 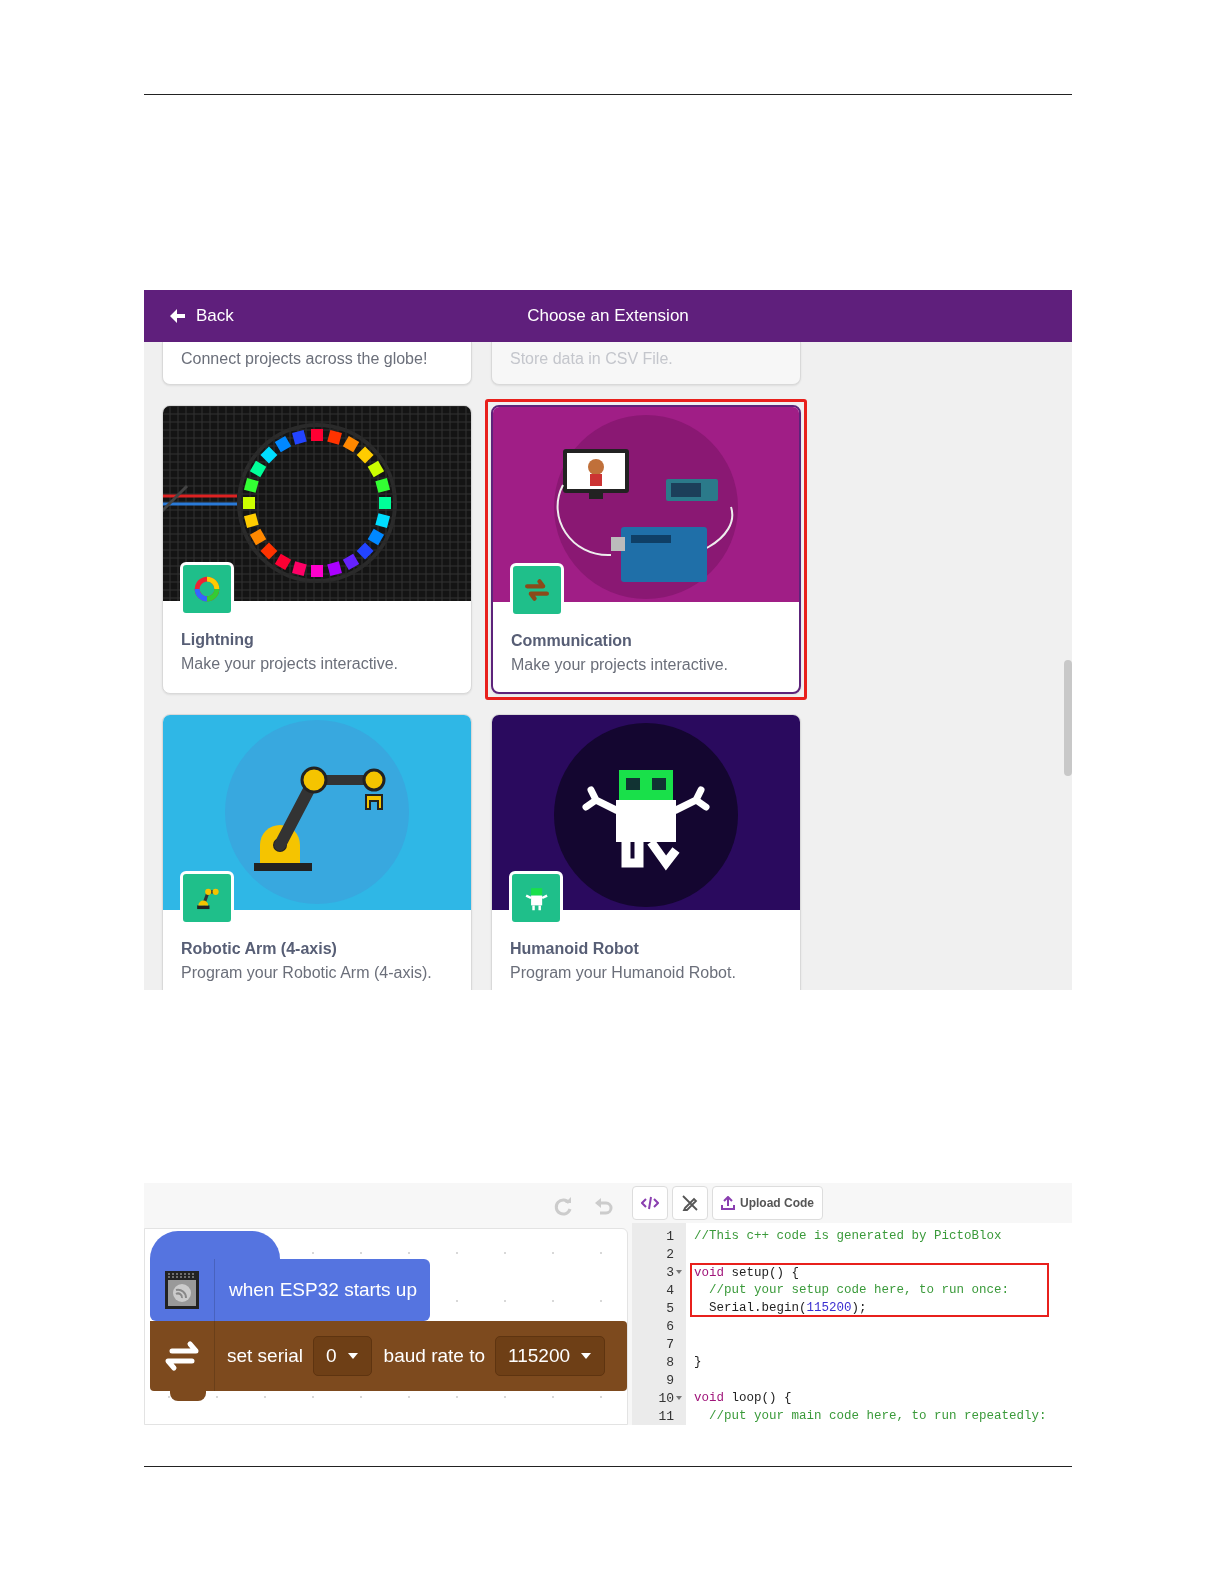 What do you see at coordinates (670, 1254) in the screenshot?
I see `line-number: 2` at bounding box center [670, 1254].